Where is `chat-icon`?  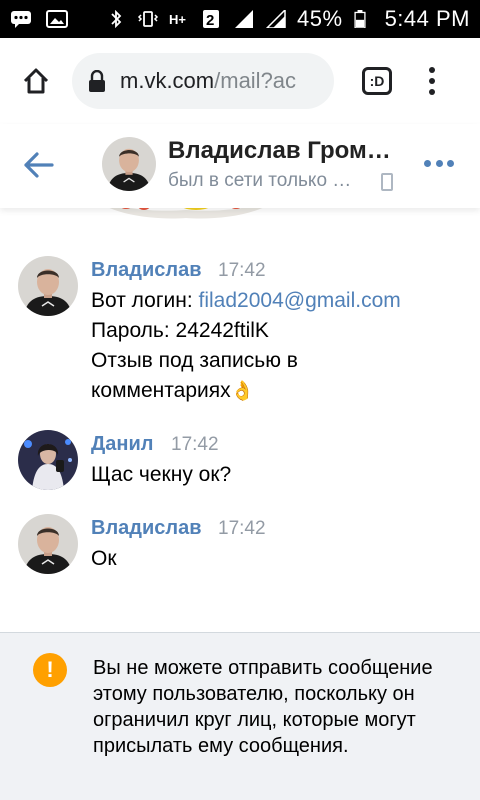
chat-icon is located at coordinates (21, 19).